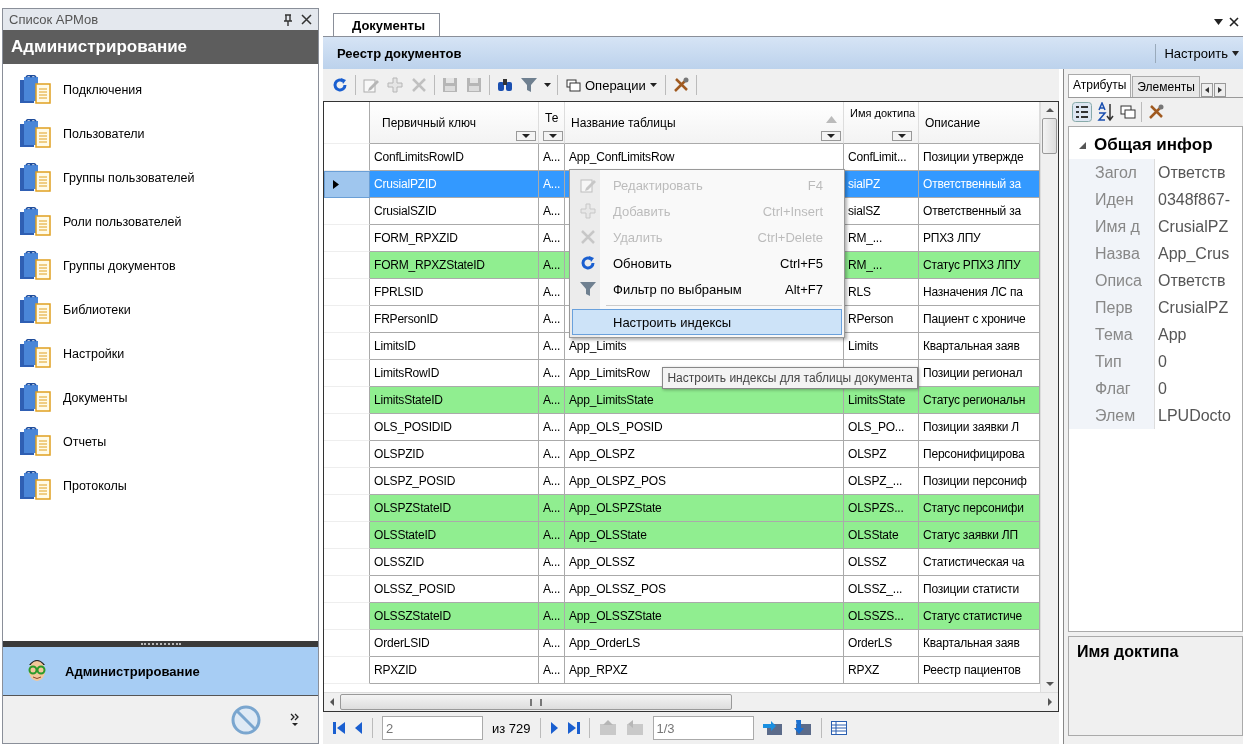  I want to click on next-page-icon, so click(554, 728).